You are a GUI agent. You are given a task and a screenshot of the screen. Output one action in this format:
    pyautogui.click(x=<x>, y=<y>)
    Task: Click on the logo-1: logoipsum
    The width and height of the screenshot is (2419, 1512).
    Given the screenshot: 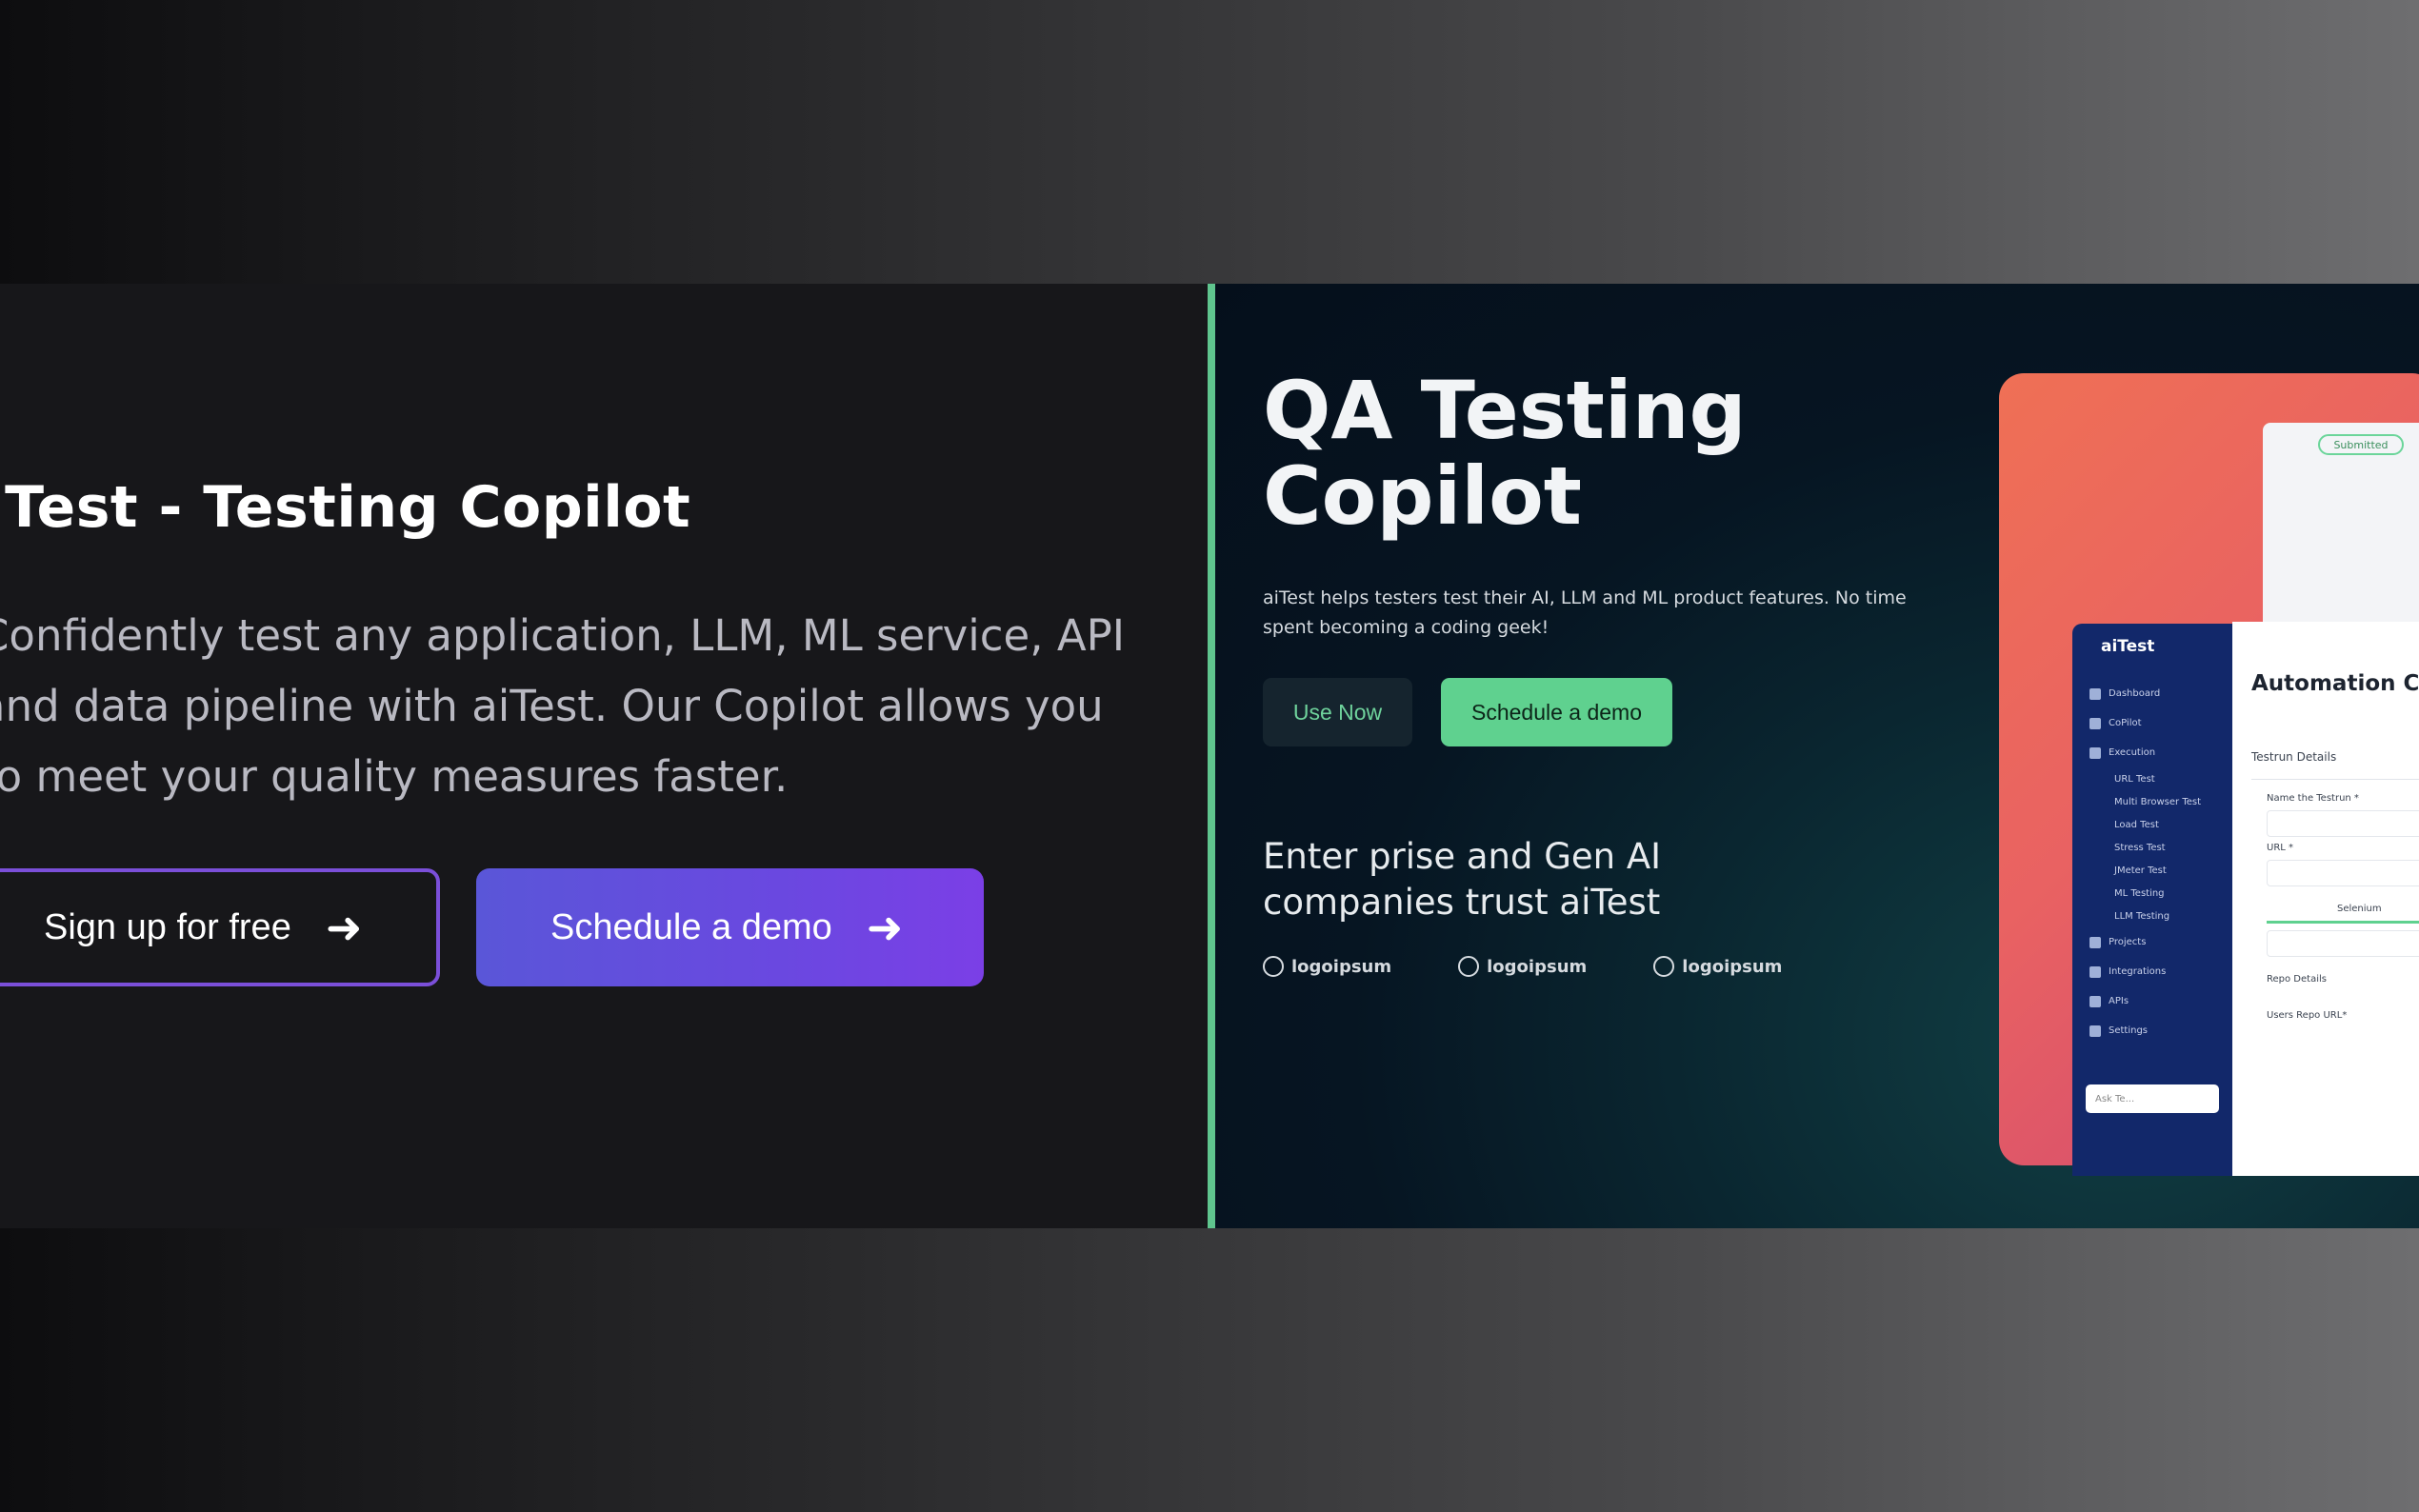 What is the action you would take?
    pyautogui.click(x=1327, y=966)
    